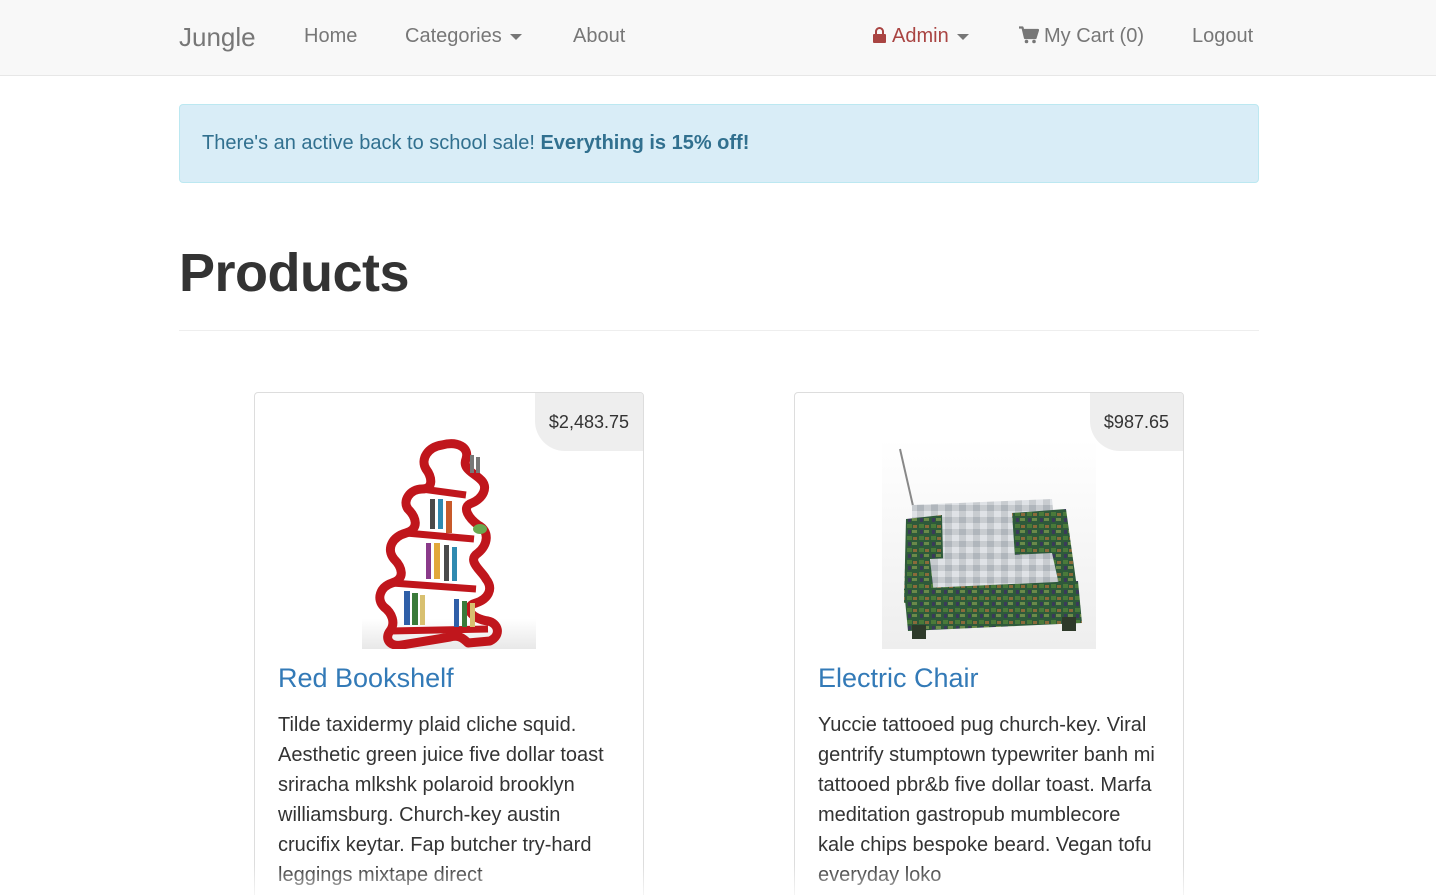 The width and height of the screenshot is (1436, 895). I want to click on nav-categories-dropdown: Categories, so click(463, 36).